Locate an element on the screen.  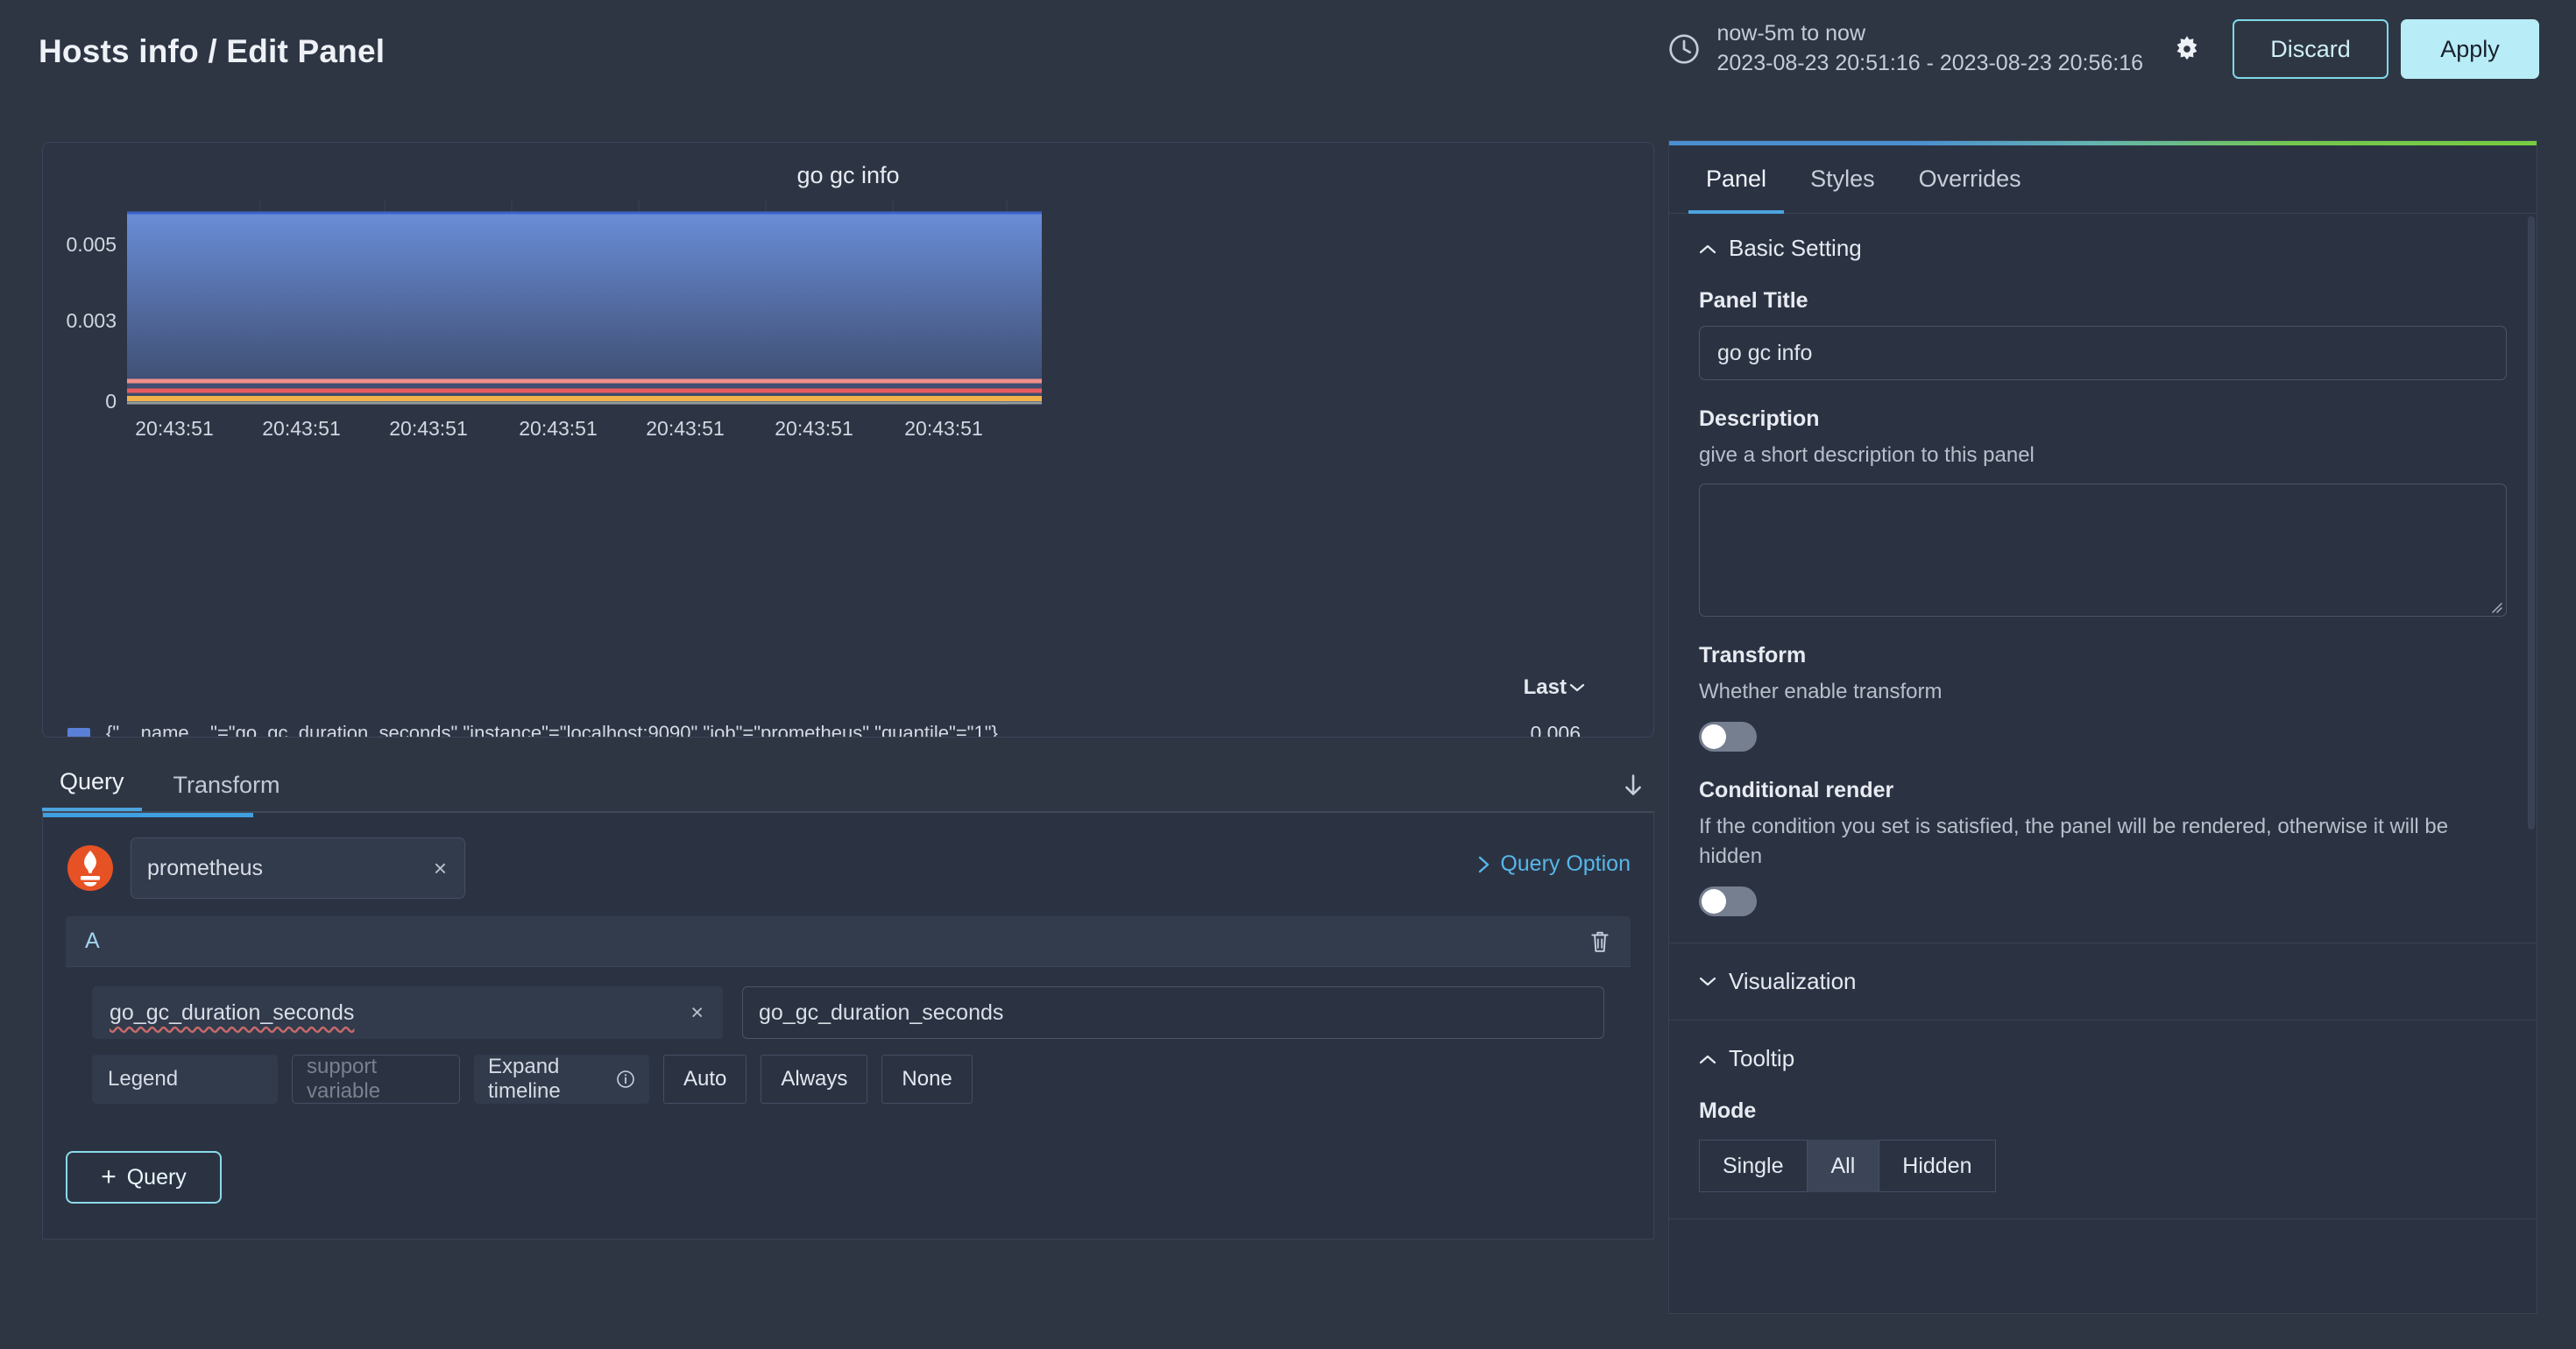
datasource-value: prometheus is located at coordinates (205, 867).